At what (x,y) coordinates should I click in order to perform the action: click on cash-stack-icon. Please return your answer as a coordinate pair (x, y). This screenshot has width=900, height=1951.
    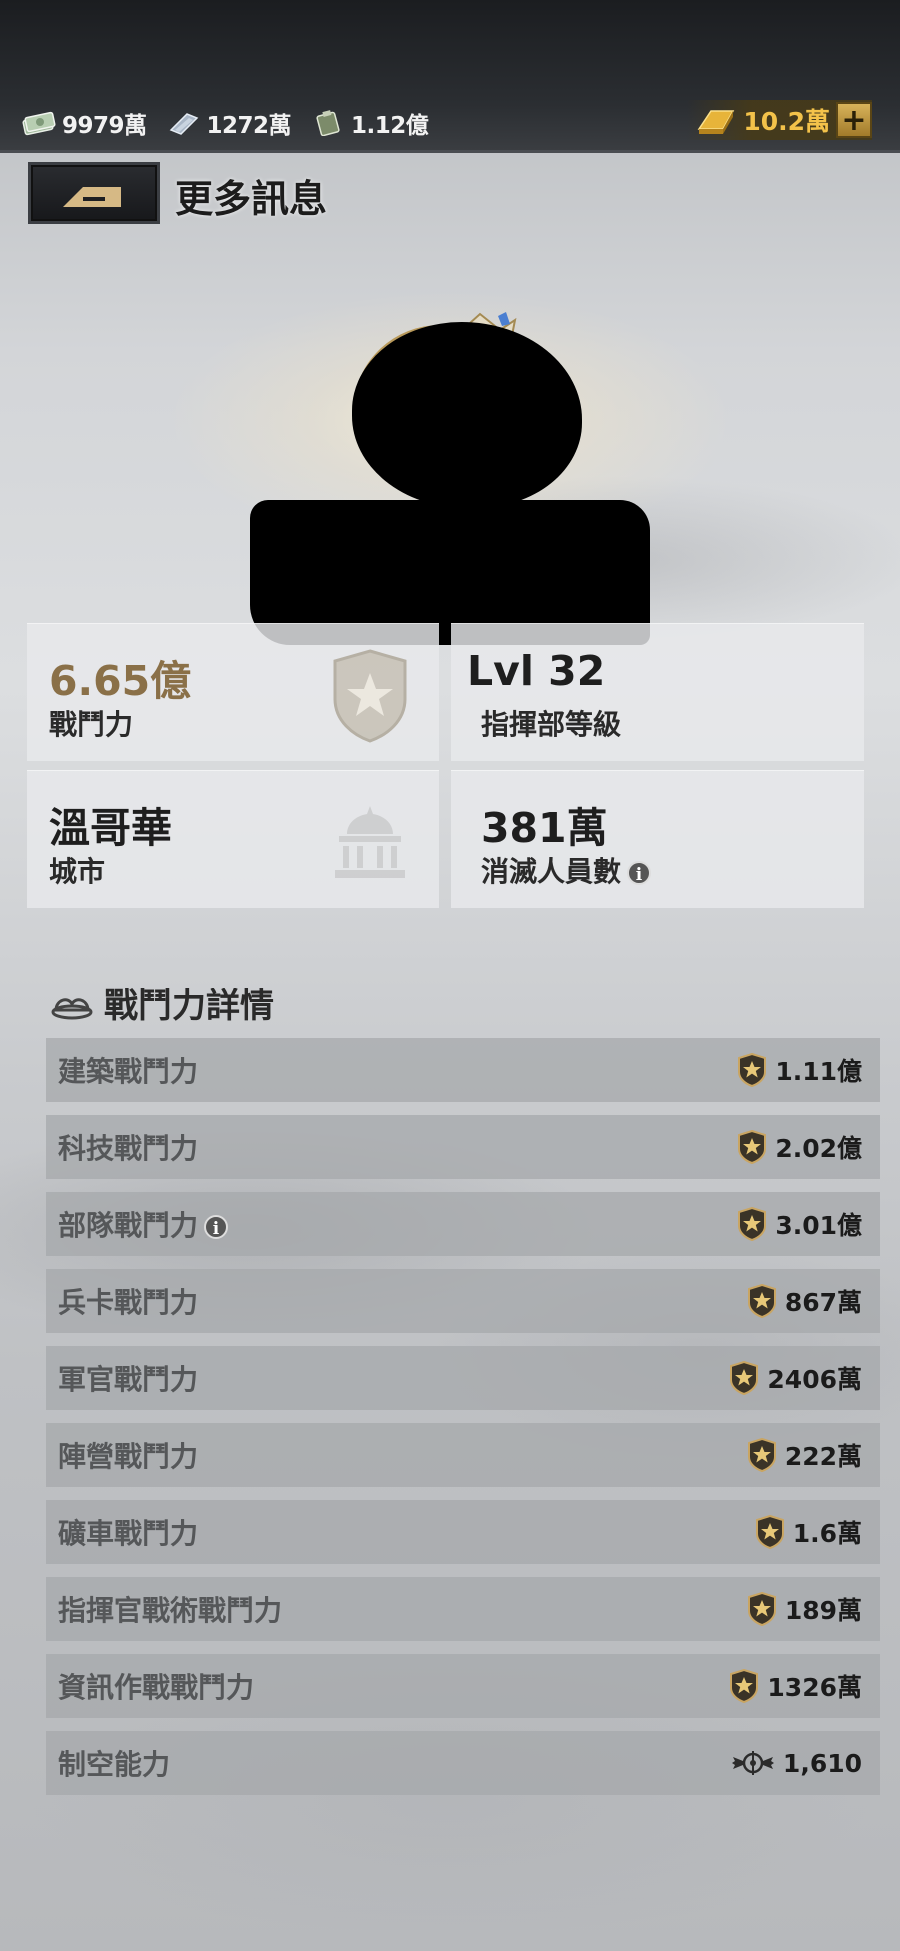
    Looking at the image, I should click on (39, 123).